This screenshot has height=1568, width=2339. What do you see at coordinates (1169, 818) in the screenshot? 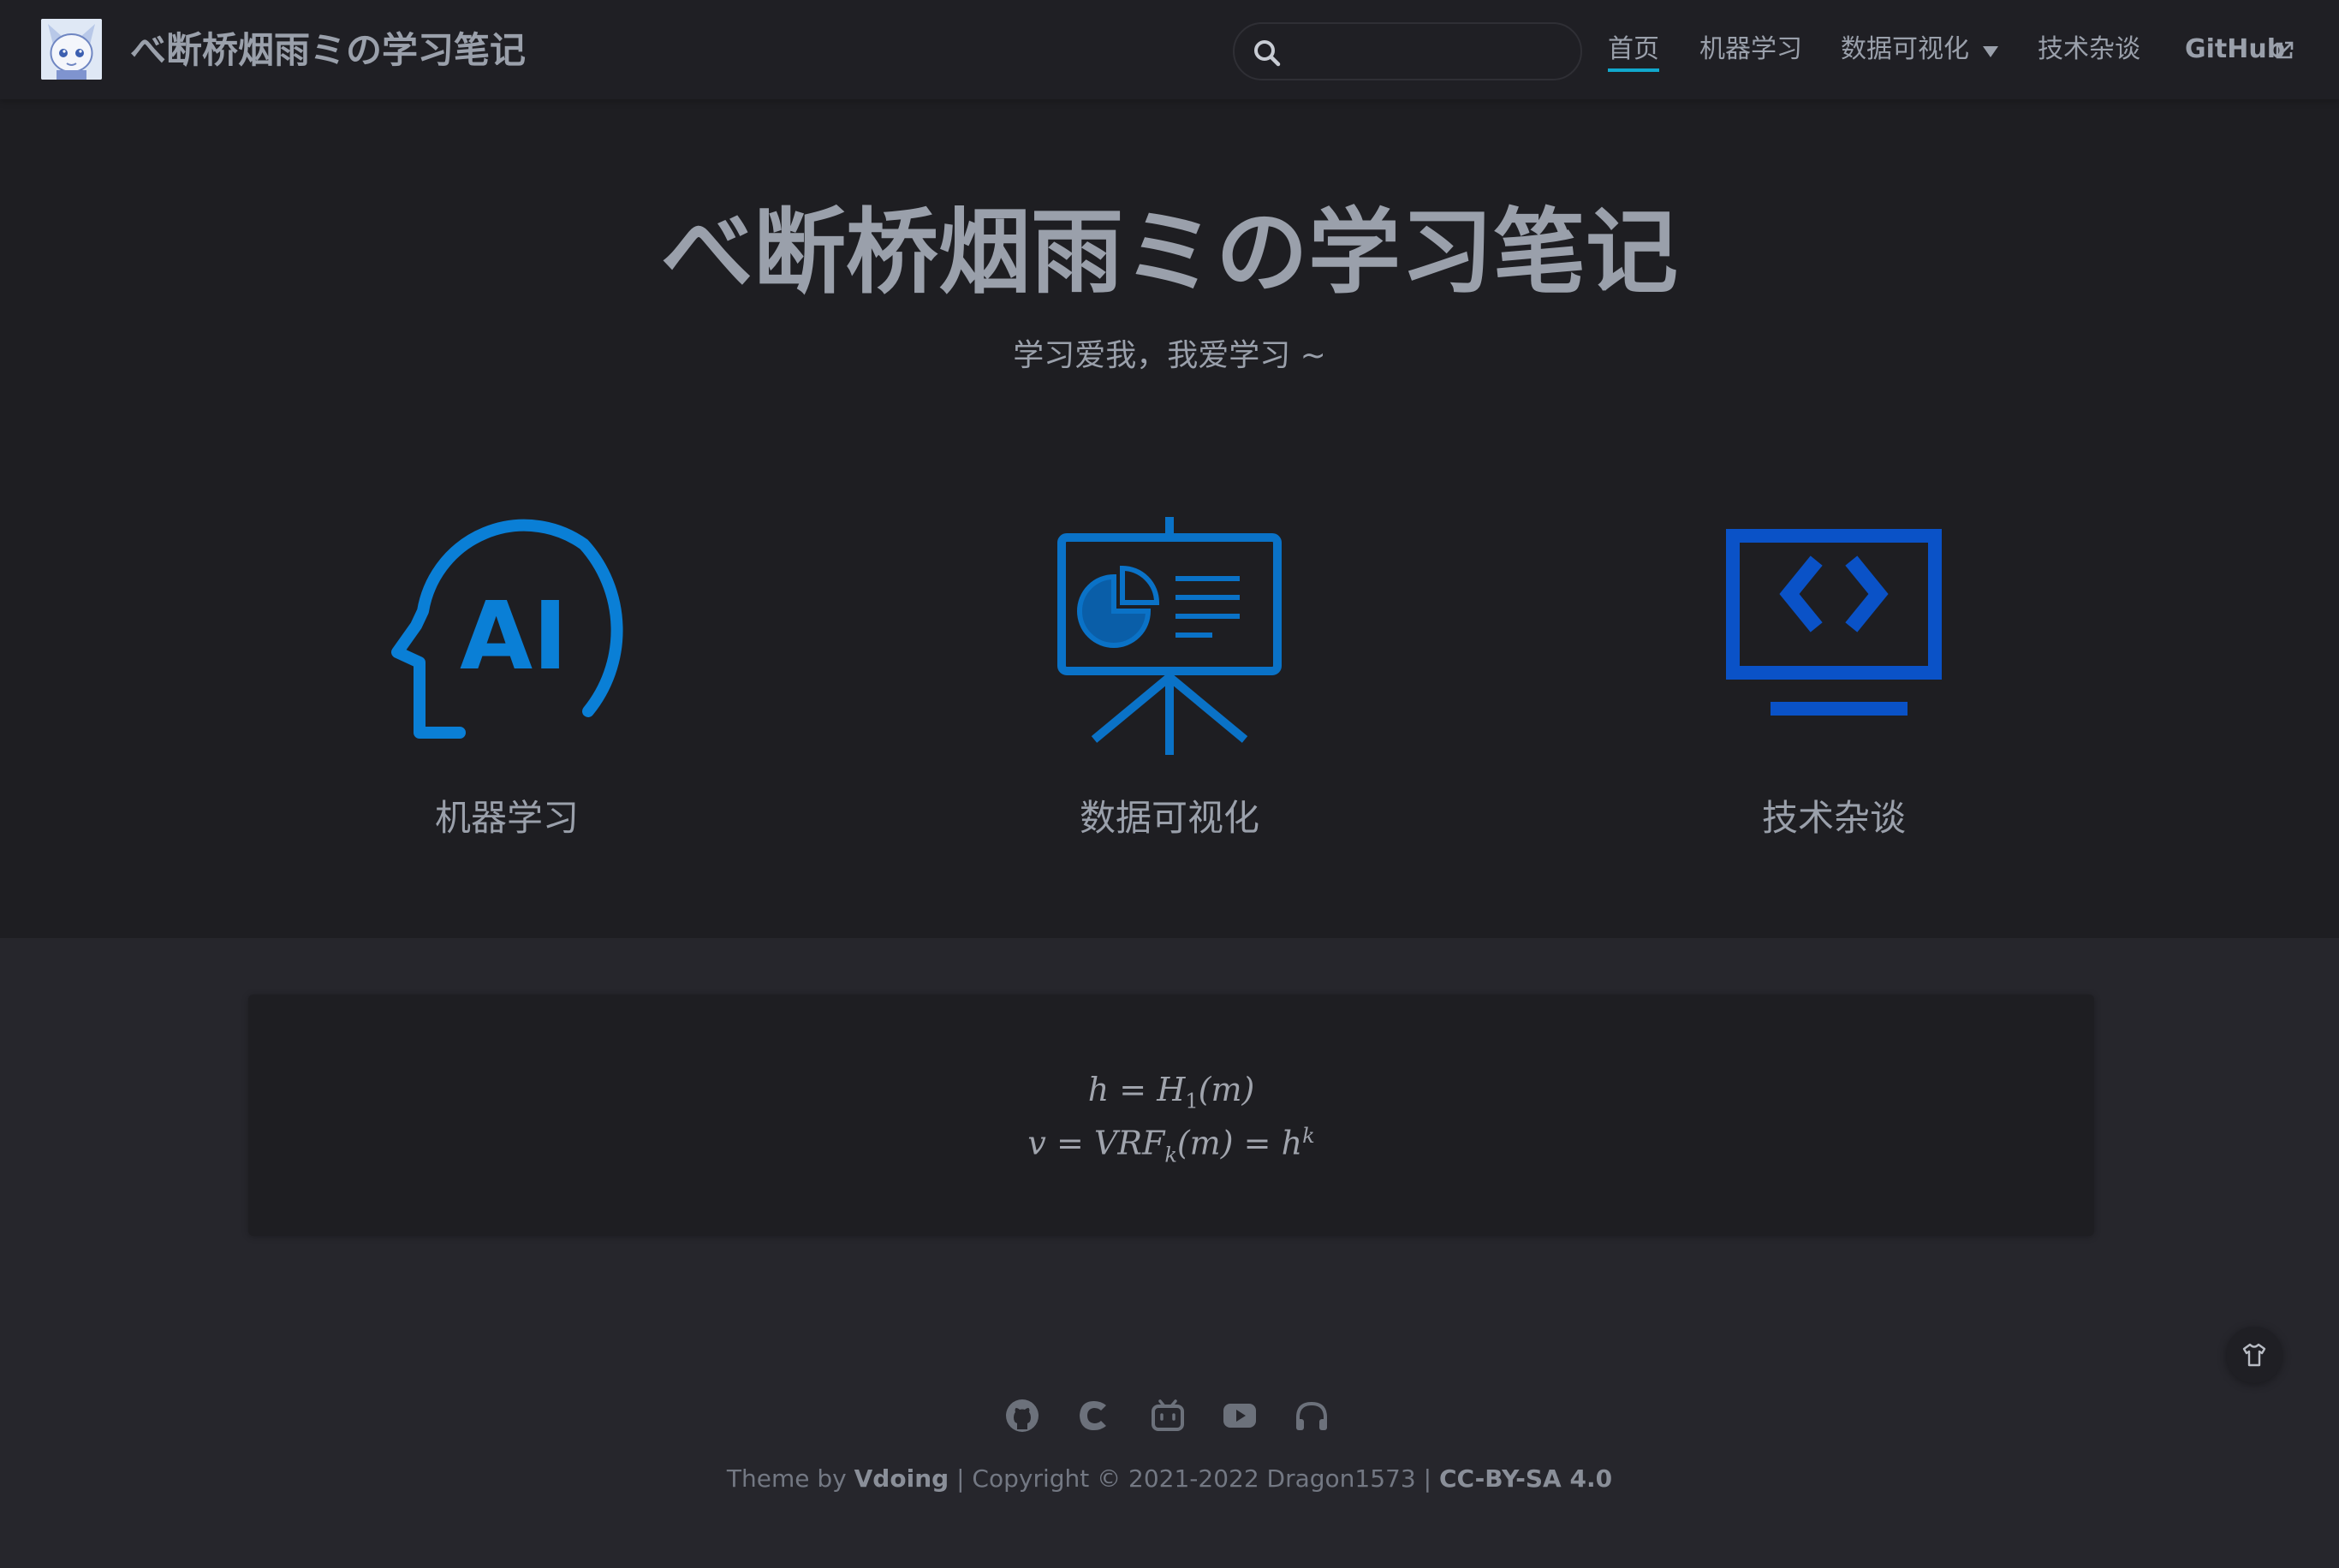
I see `feature-label: 数据可视化` at bounding box center [1169, 818].